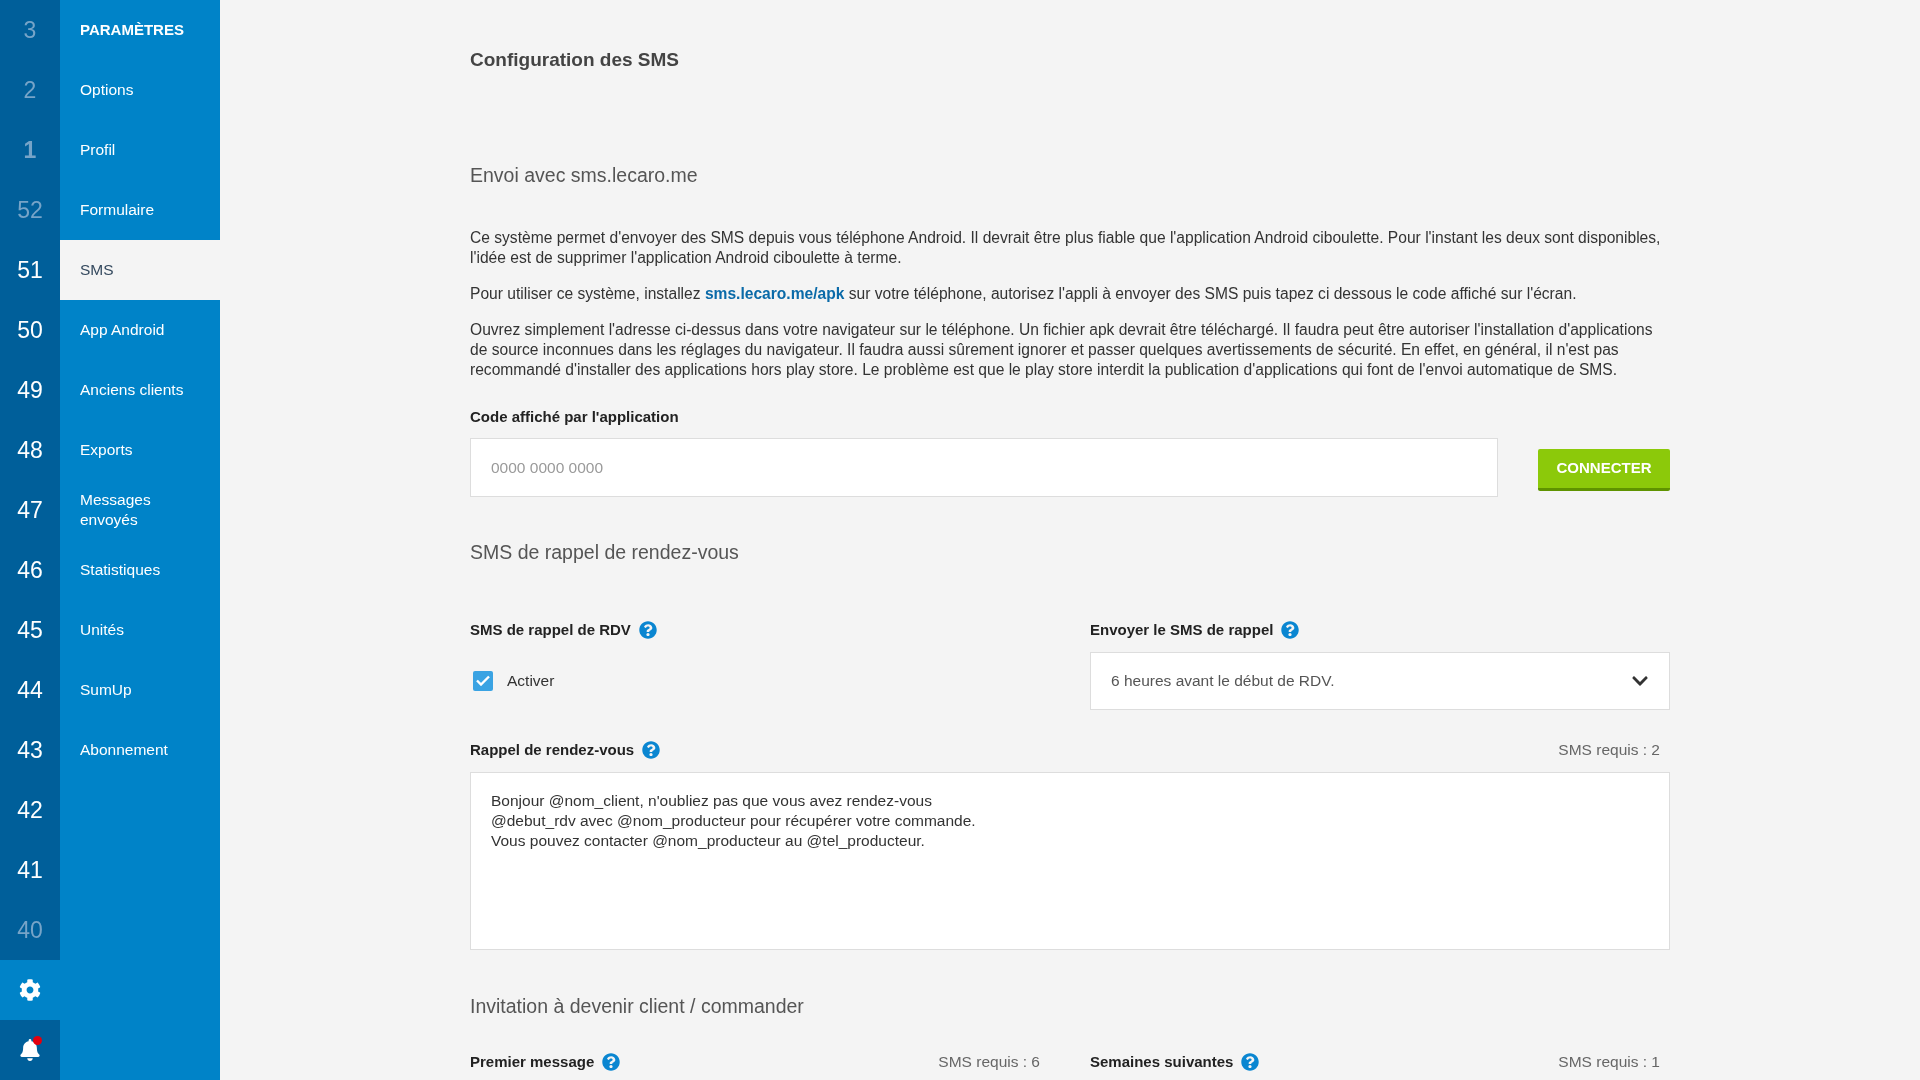 This screenshot has width=1920, height=1080. Describe the element at coordinates (1162, 1061) in the screenshot. I see `field-label: Semaines suivantes` at that location.